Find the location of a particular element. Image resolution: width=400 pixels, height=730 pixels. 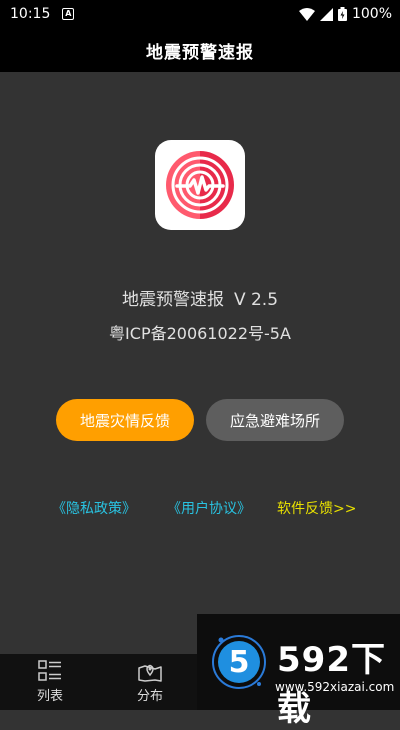

app-logo is located at coordinates (200, 185).